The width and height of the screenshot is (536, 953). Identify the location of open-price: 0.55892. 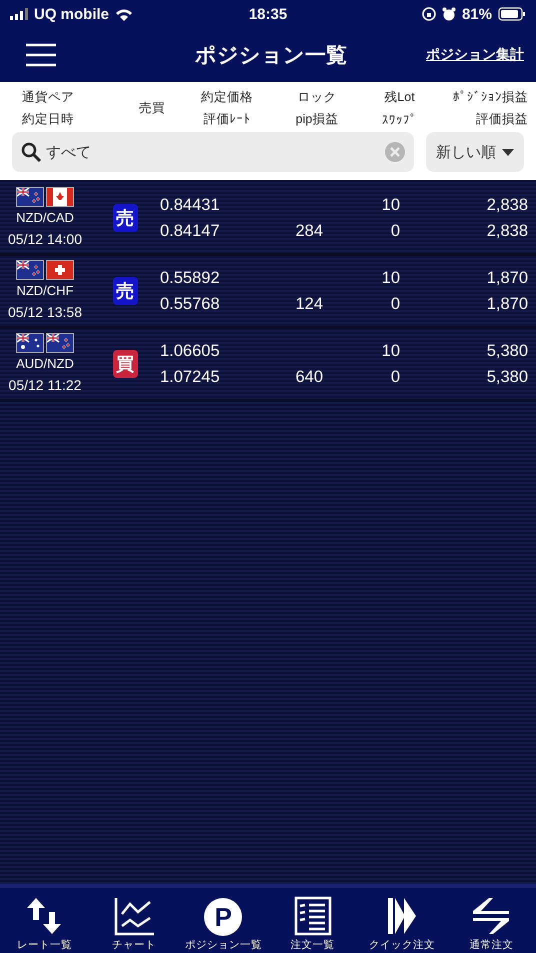
(190, 278).